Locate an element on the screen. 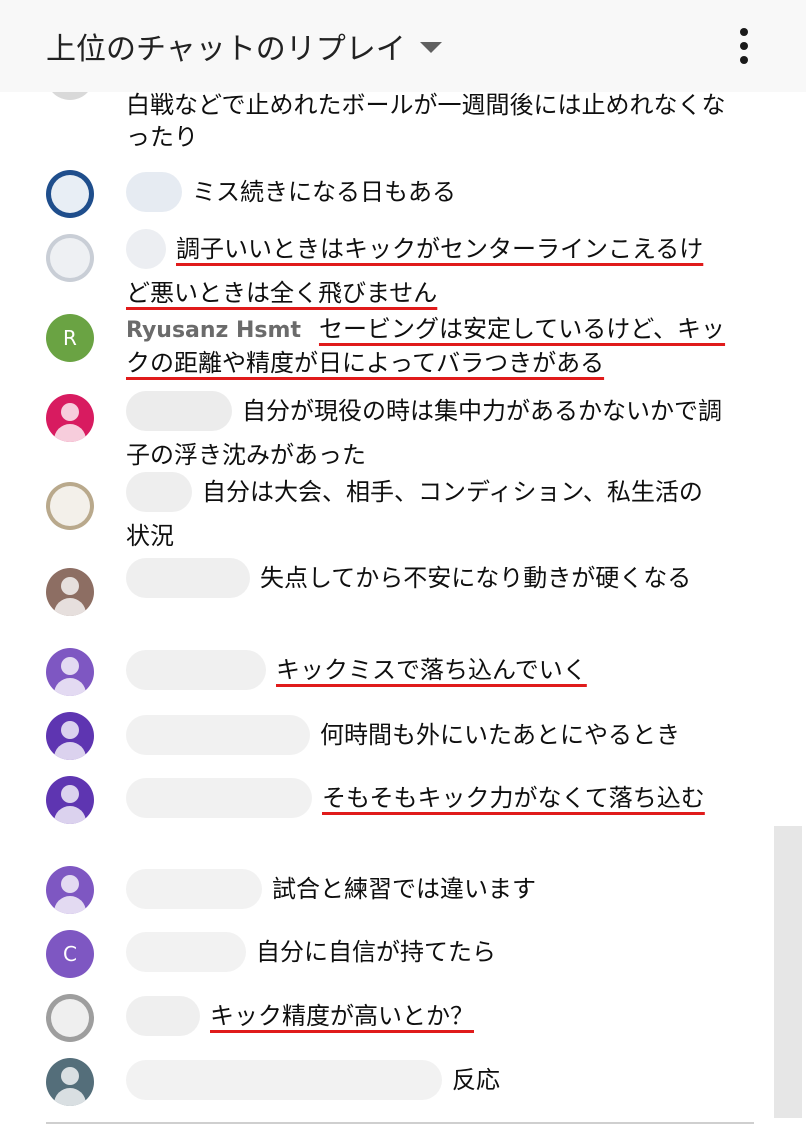 The height and width of the screenshot is (1128, 806). chat-mode-dropdown: 上位のチャットのリプレイ is located at coordinates (244, 46).